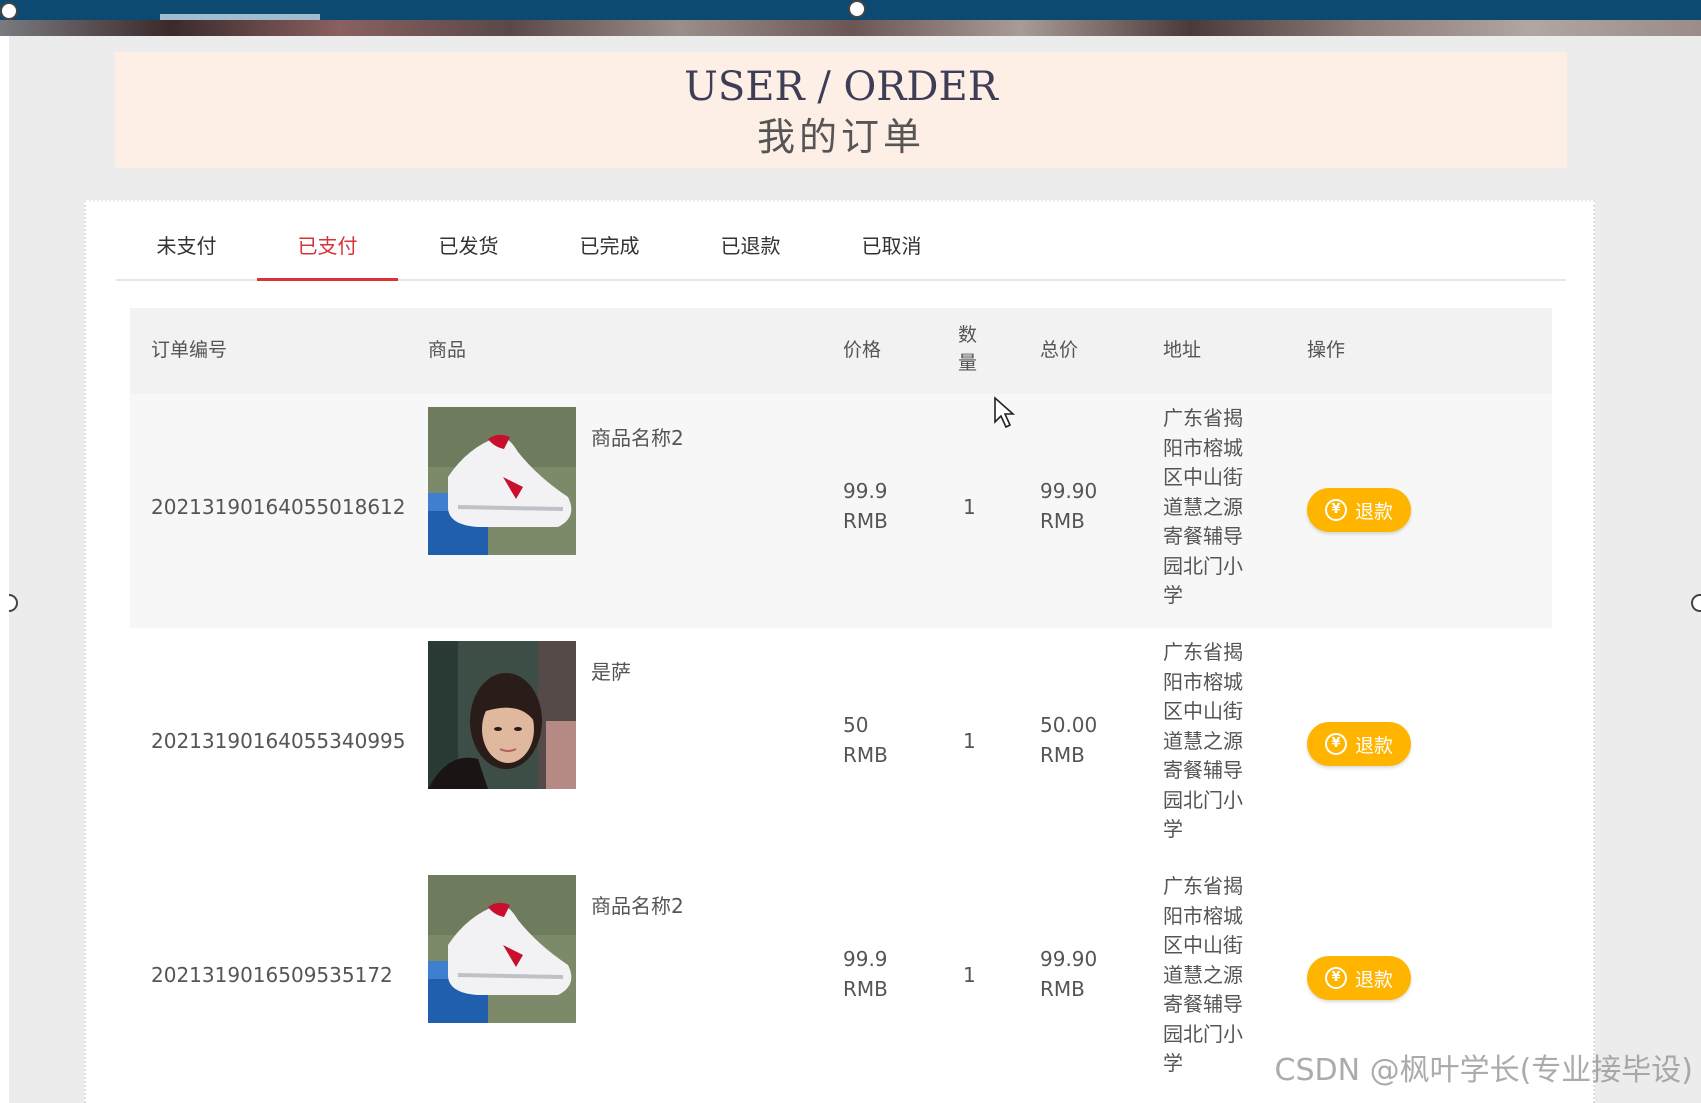 The height and width of the screenshot is (1103, 1701). What do you see at coordinates (609, 253) in the screenshot?
I see `tab-completed: 已完成` at bounding box center [609, 253].